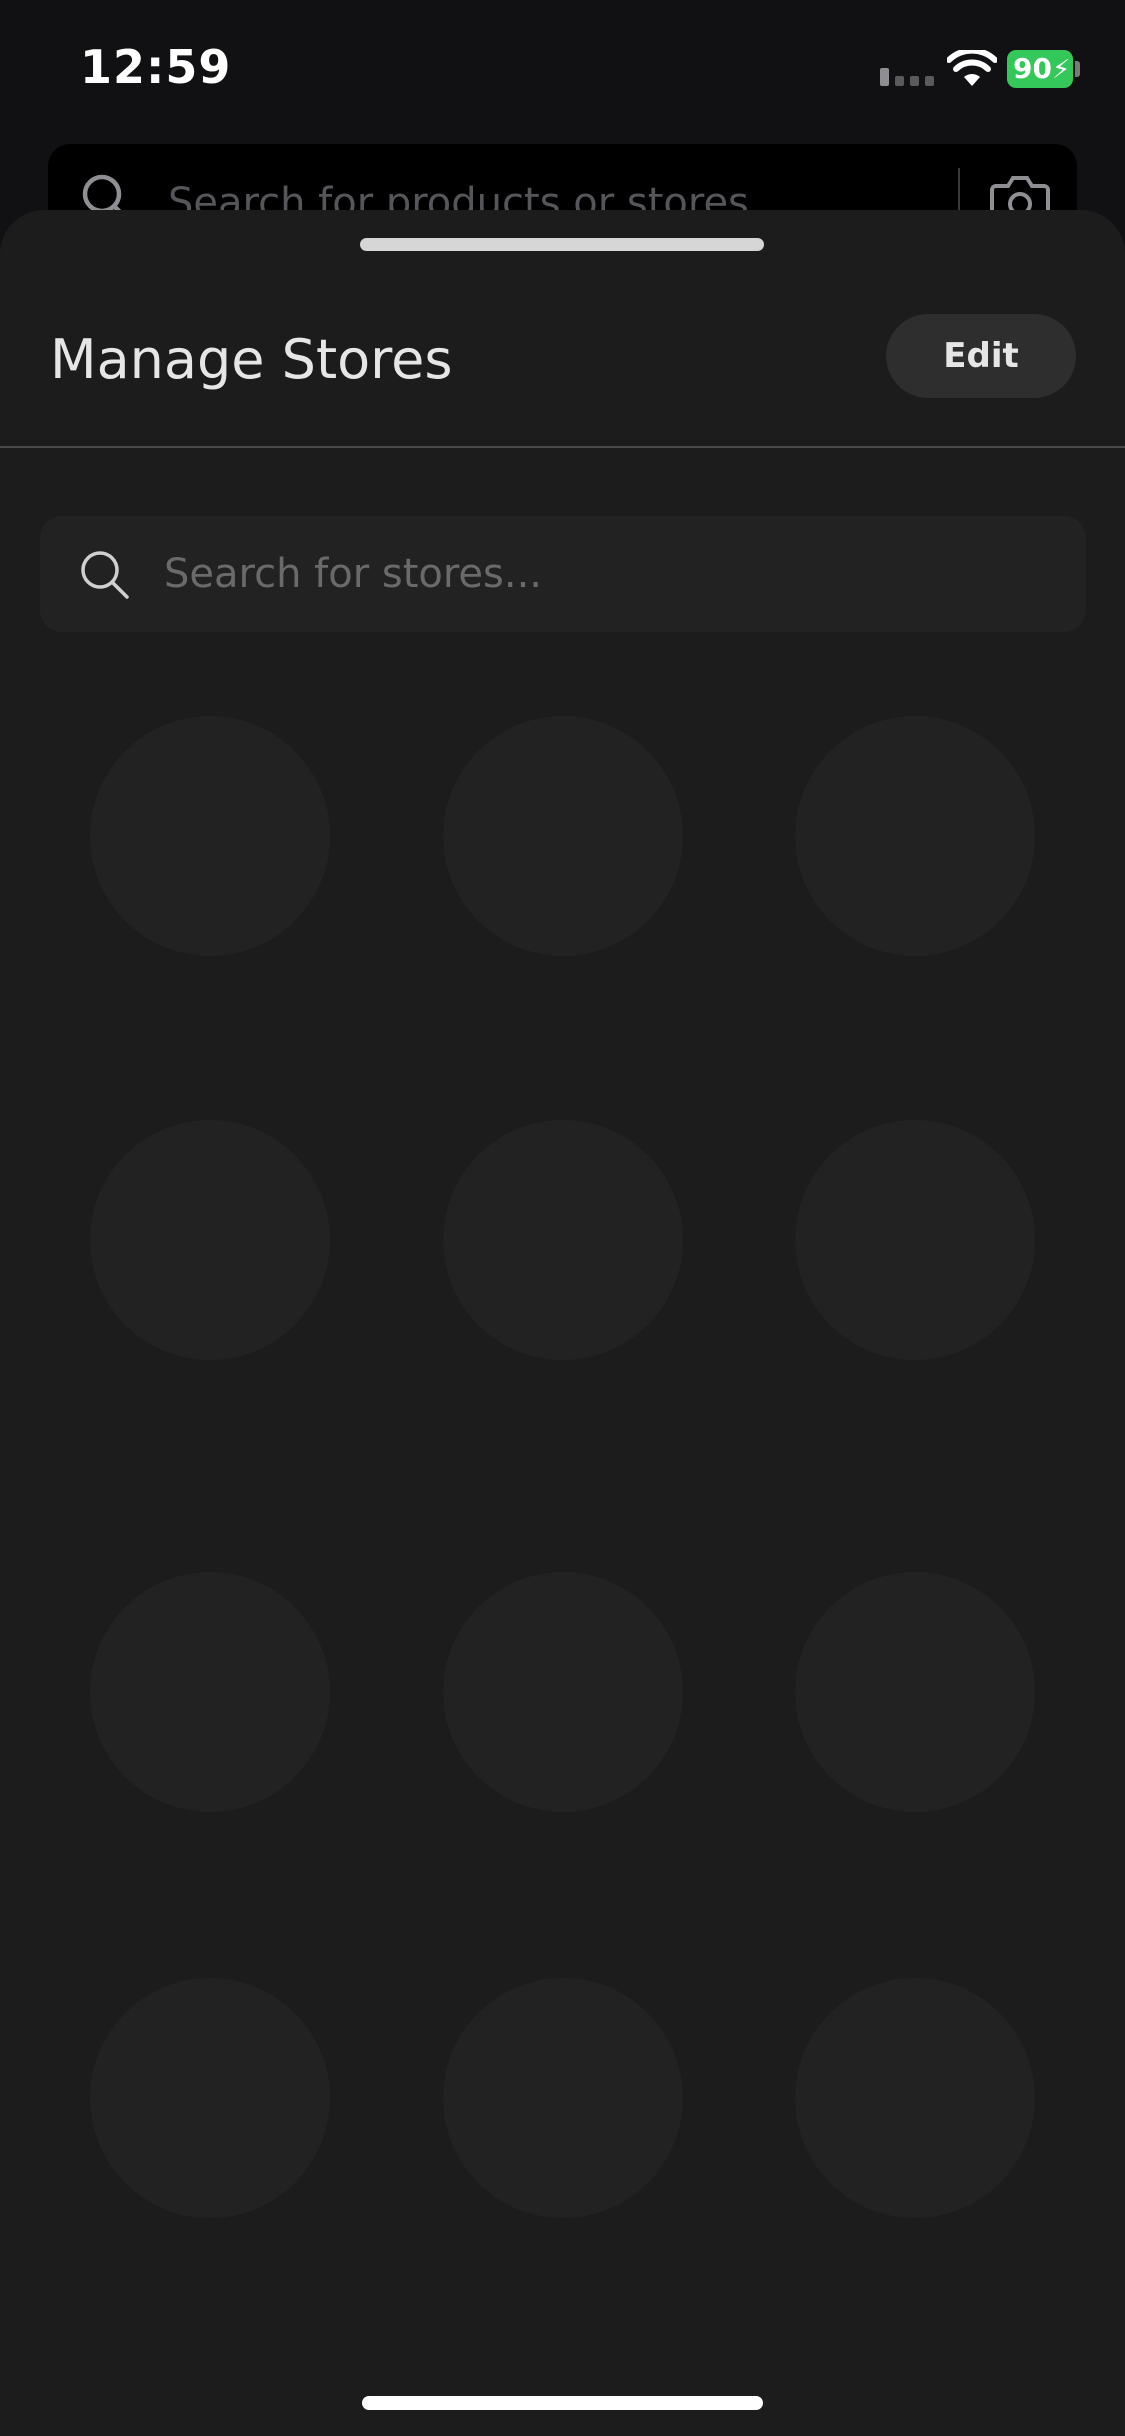  Describe the element at coordinates (972, 68) in the screenshot. I see `wifi-icon` at that location.